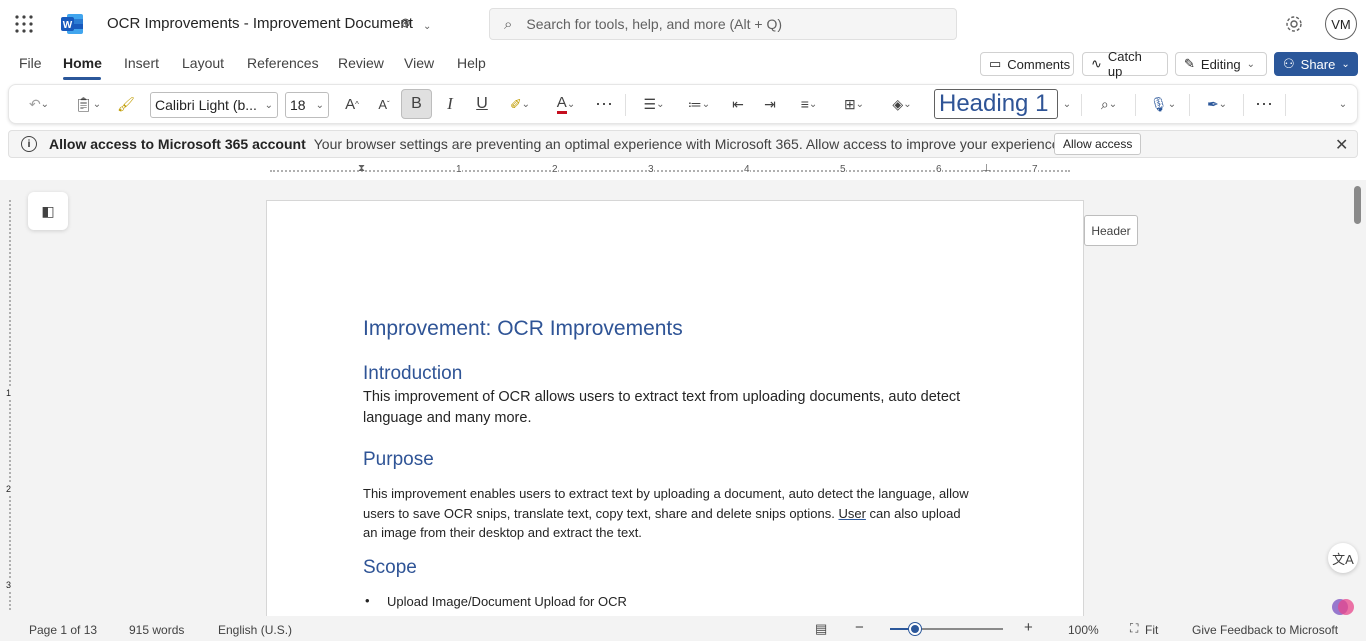 This screenshot has width=1366, height=641. I want to click on app-launcher-icon, so click(24, 25).